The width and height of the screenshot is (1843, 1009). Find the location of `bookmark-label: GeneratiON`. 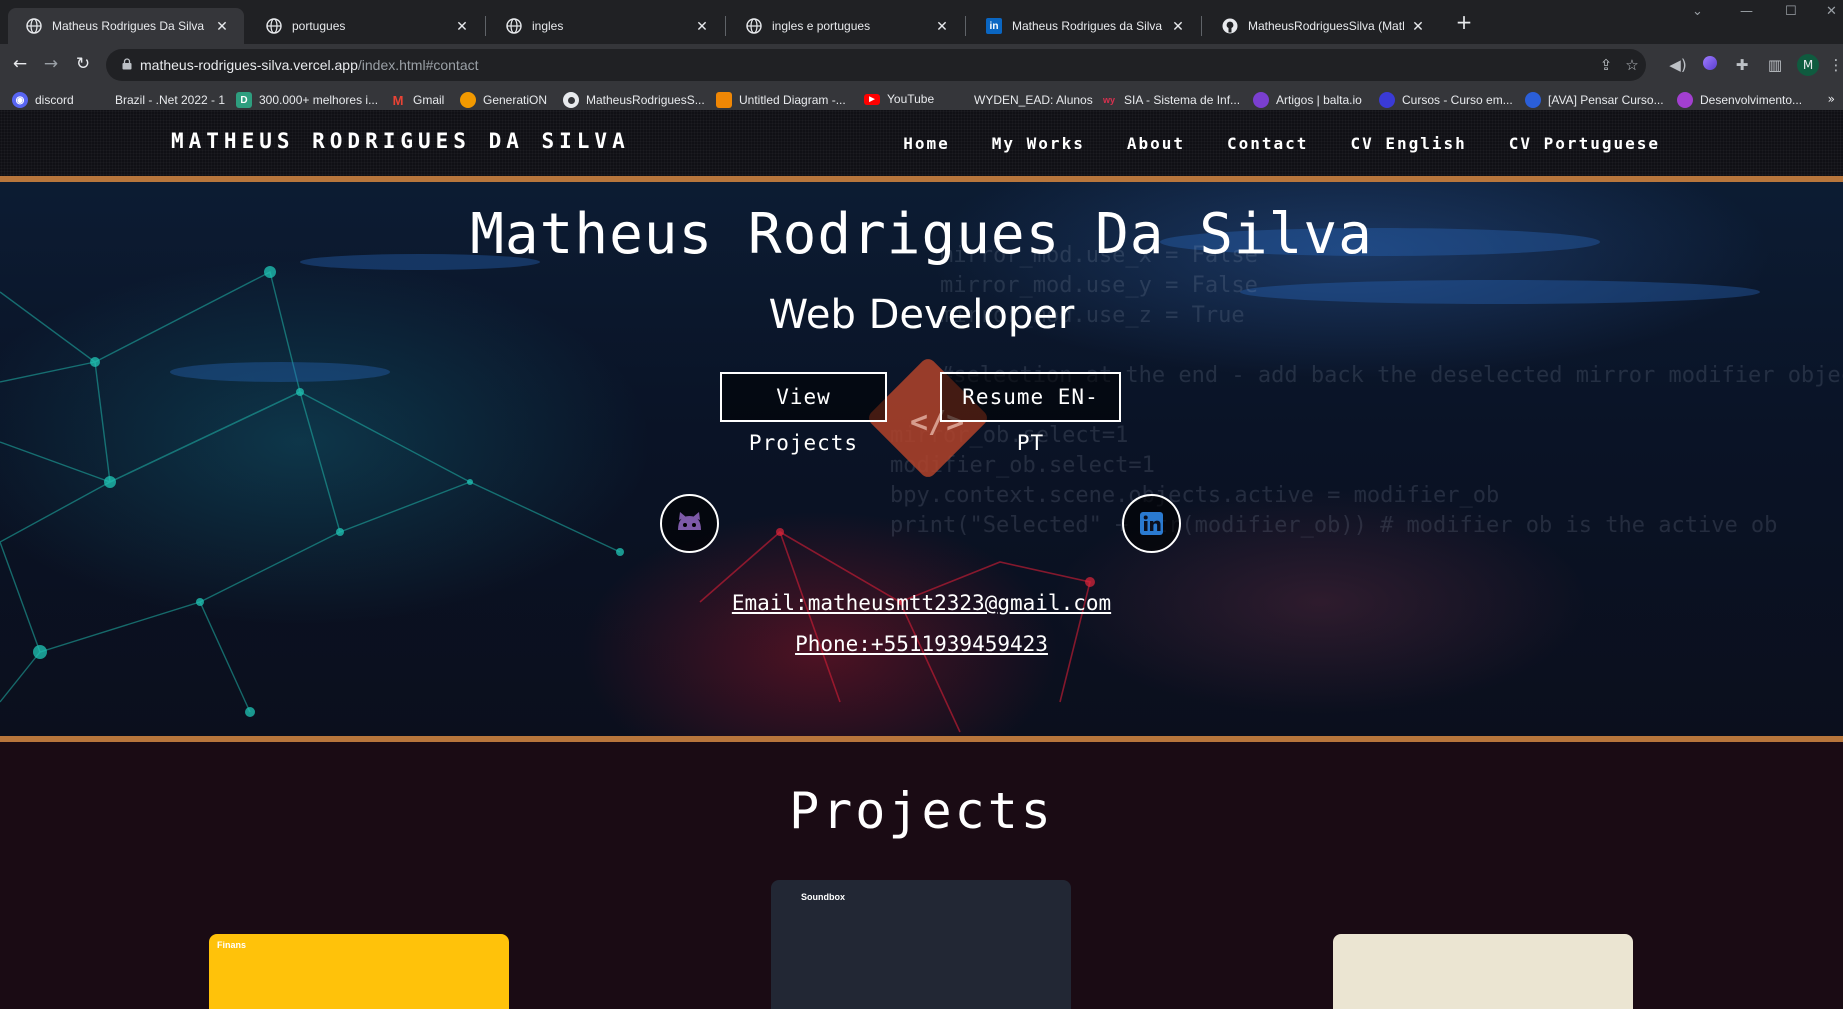

bookmark-label: GeneratiON is located at coordinates (515, 100).